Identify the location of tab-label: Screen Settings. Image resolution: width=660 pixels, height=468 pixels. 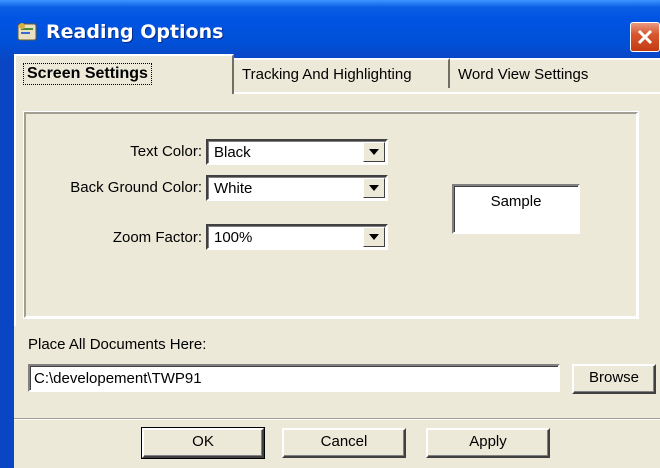
(87, 74).